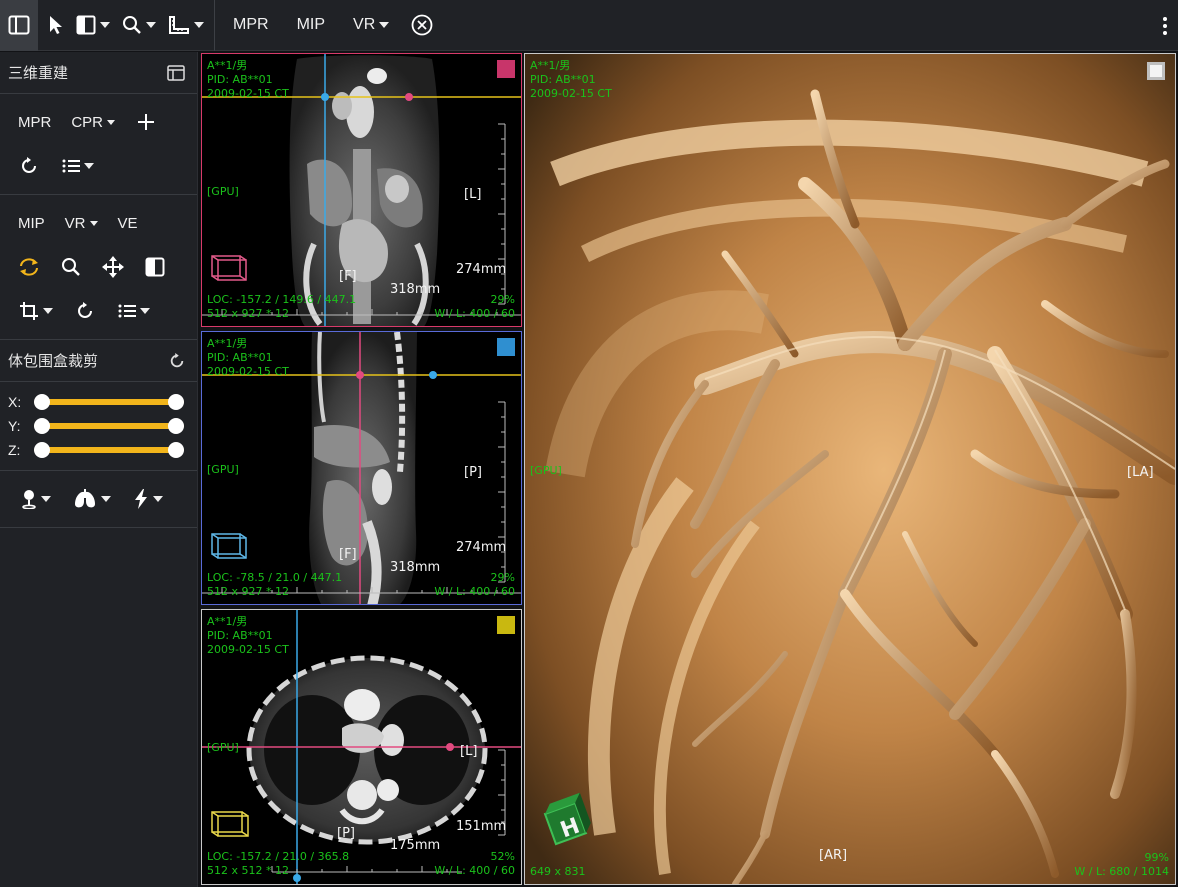 The height and width of the screenshot is (887, 1178). I want to click on sidebar-toggle-button, so click(19, 25).